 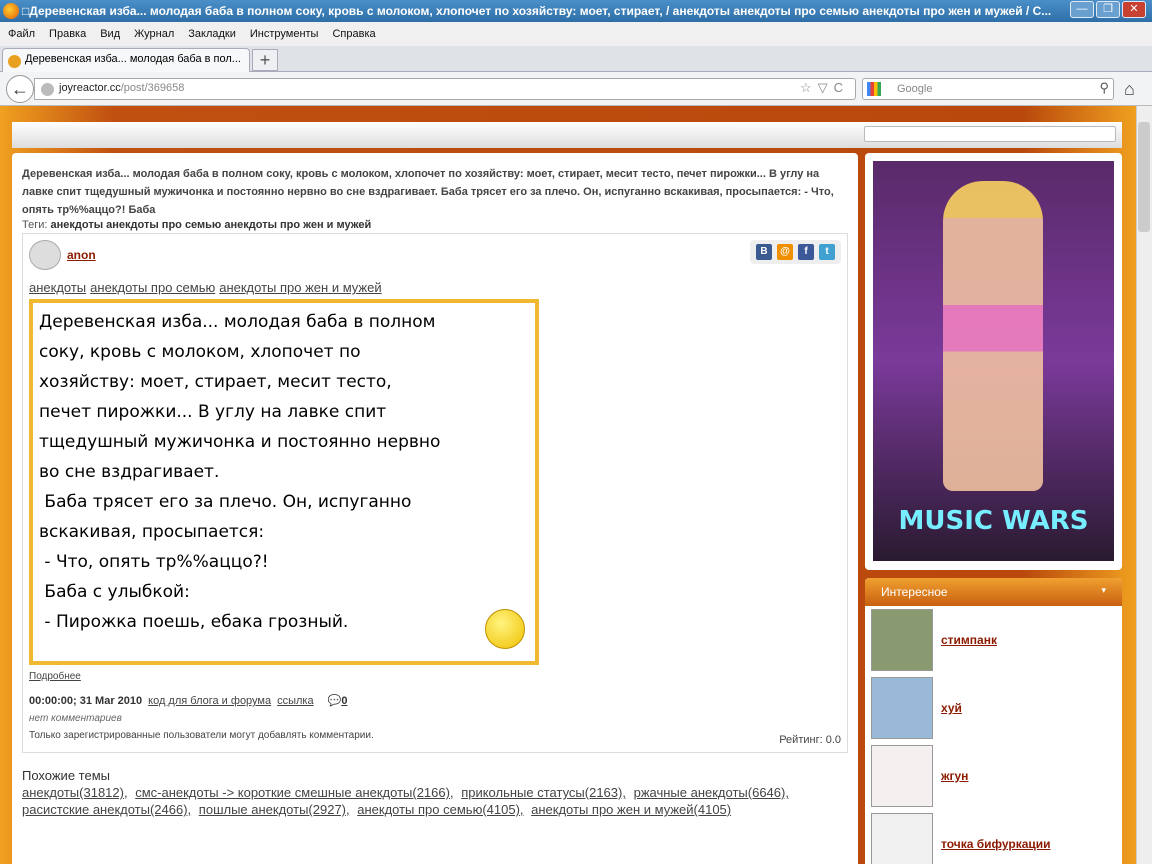 I want to click on minimize-button: —, so click(x=1082, y=9).